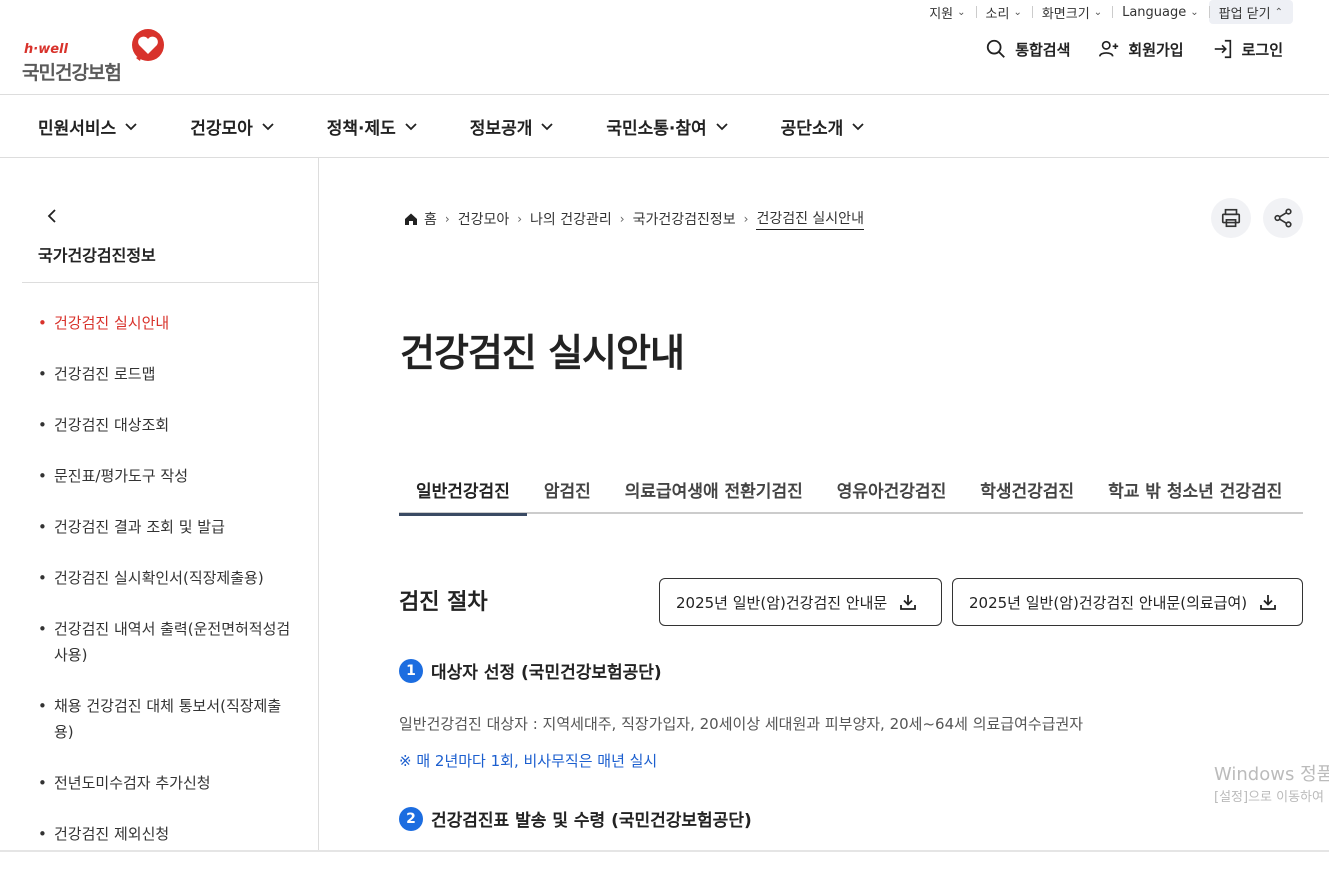  I want to click on step-1: 1 대상자 선정 (국민건강보험공단), so click(530, 670).